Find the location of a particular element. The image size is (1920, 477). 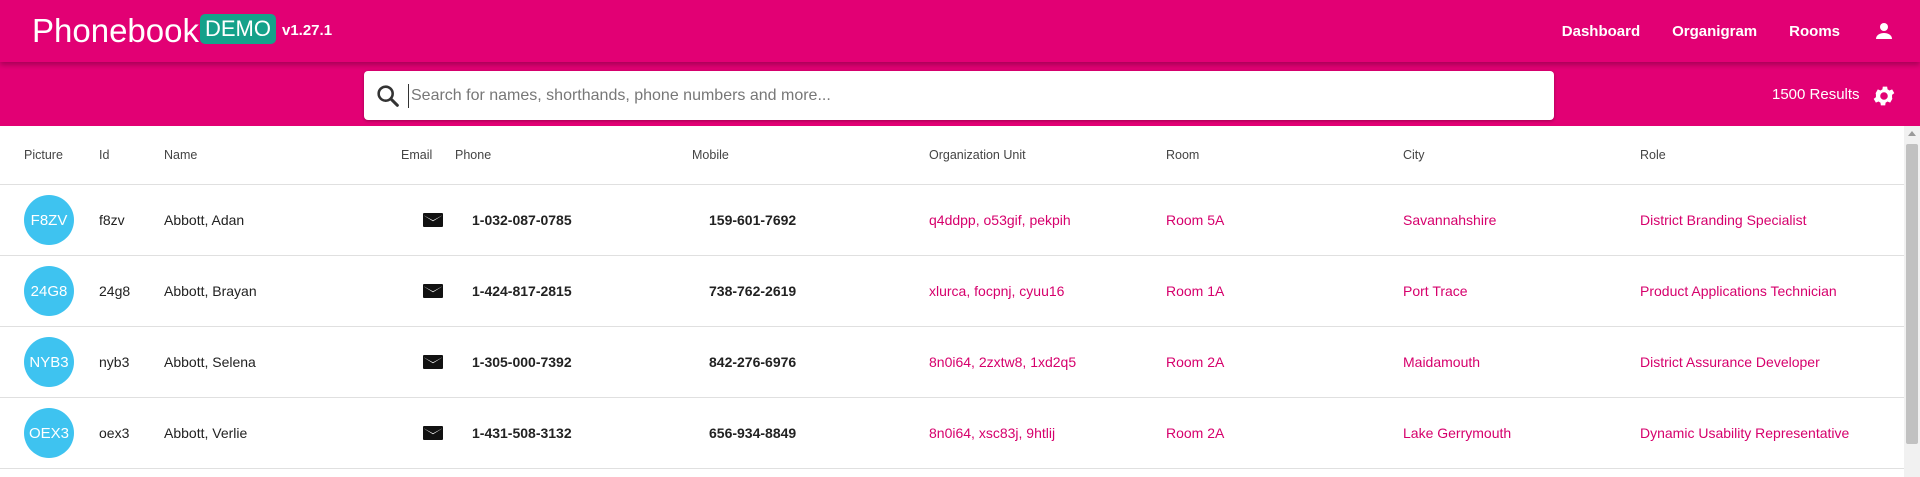

column-header-mobile: Mobile is located at coordinates (810, 155).